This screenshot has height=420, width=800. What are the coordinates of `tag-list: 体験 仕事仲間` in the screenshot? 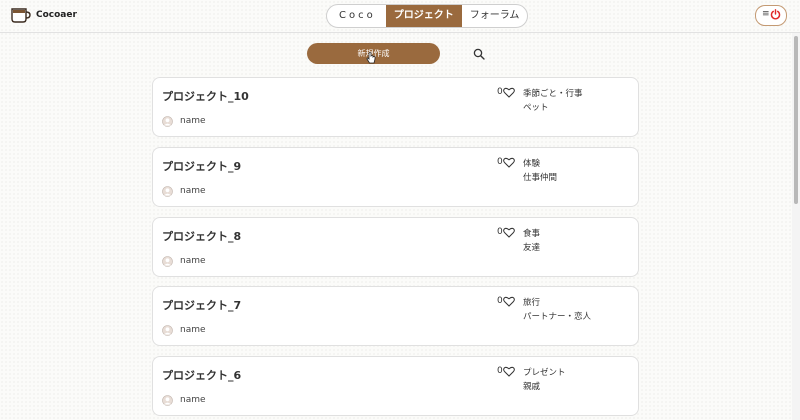 It's located at (540, 171).